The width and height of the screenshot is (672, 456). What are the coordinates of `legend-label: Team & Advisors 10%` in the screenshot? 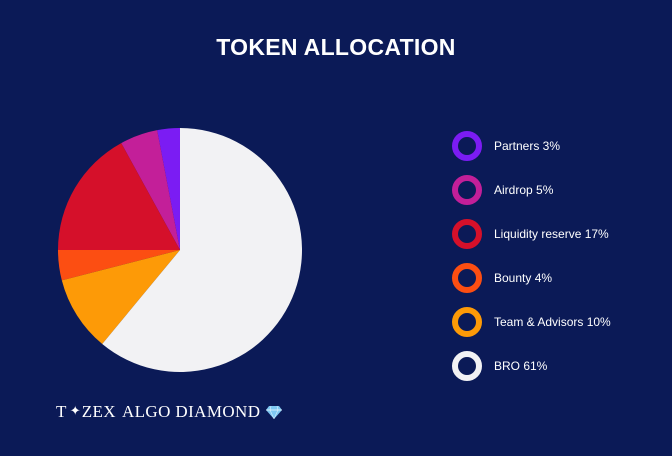 It's located at (552, 322).